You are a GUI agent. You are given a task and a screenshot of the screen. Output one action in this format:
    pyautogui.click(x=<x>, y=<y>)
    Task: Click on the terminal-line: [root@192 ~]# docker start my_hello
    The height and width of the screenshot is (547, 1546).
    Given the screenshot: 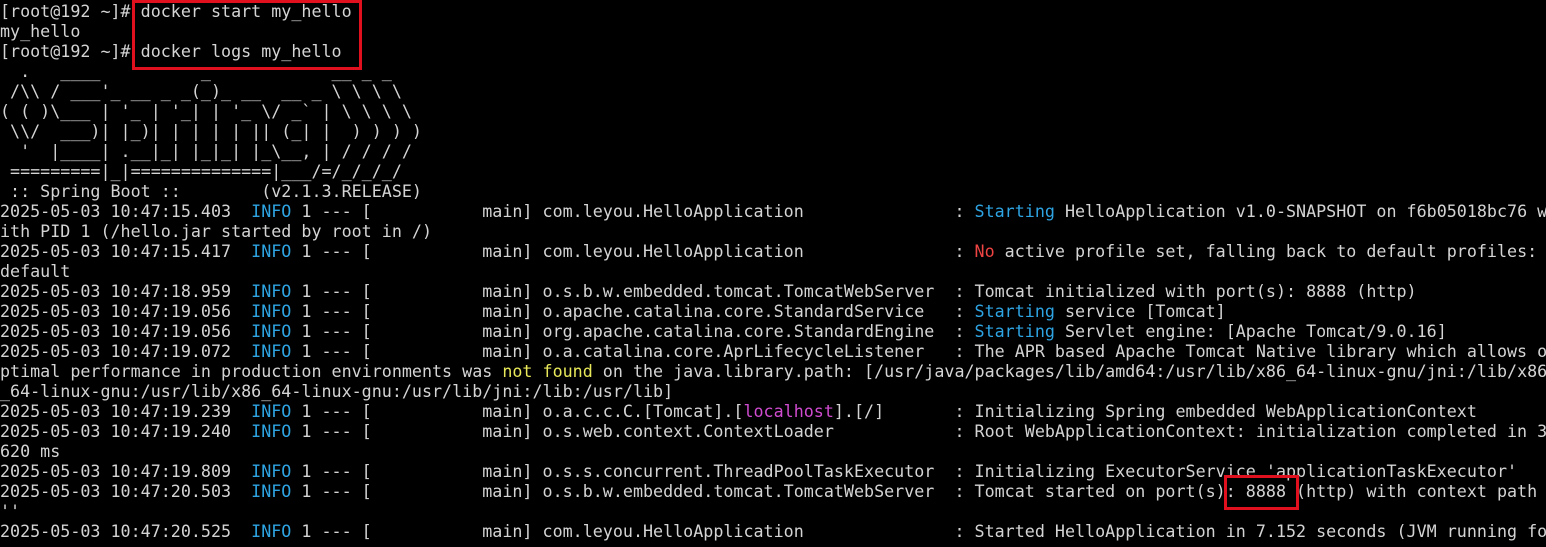 What is the action you would take?
    pyautogui.click(x=176, y=11)
    